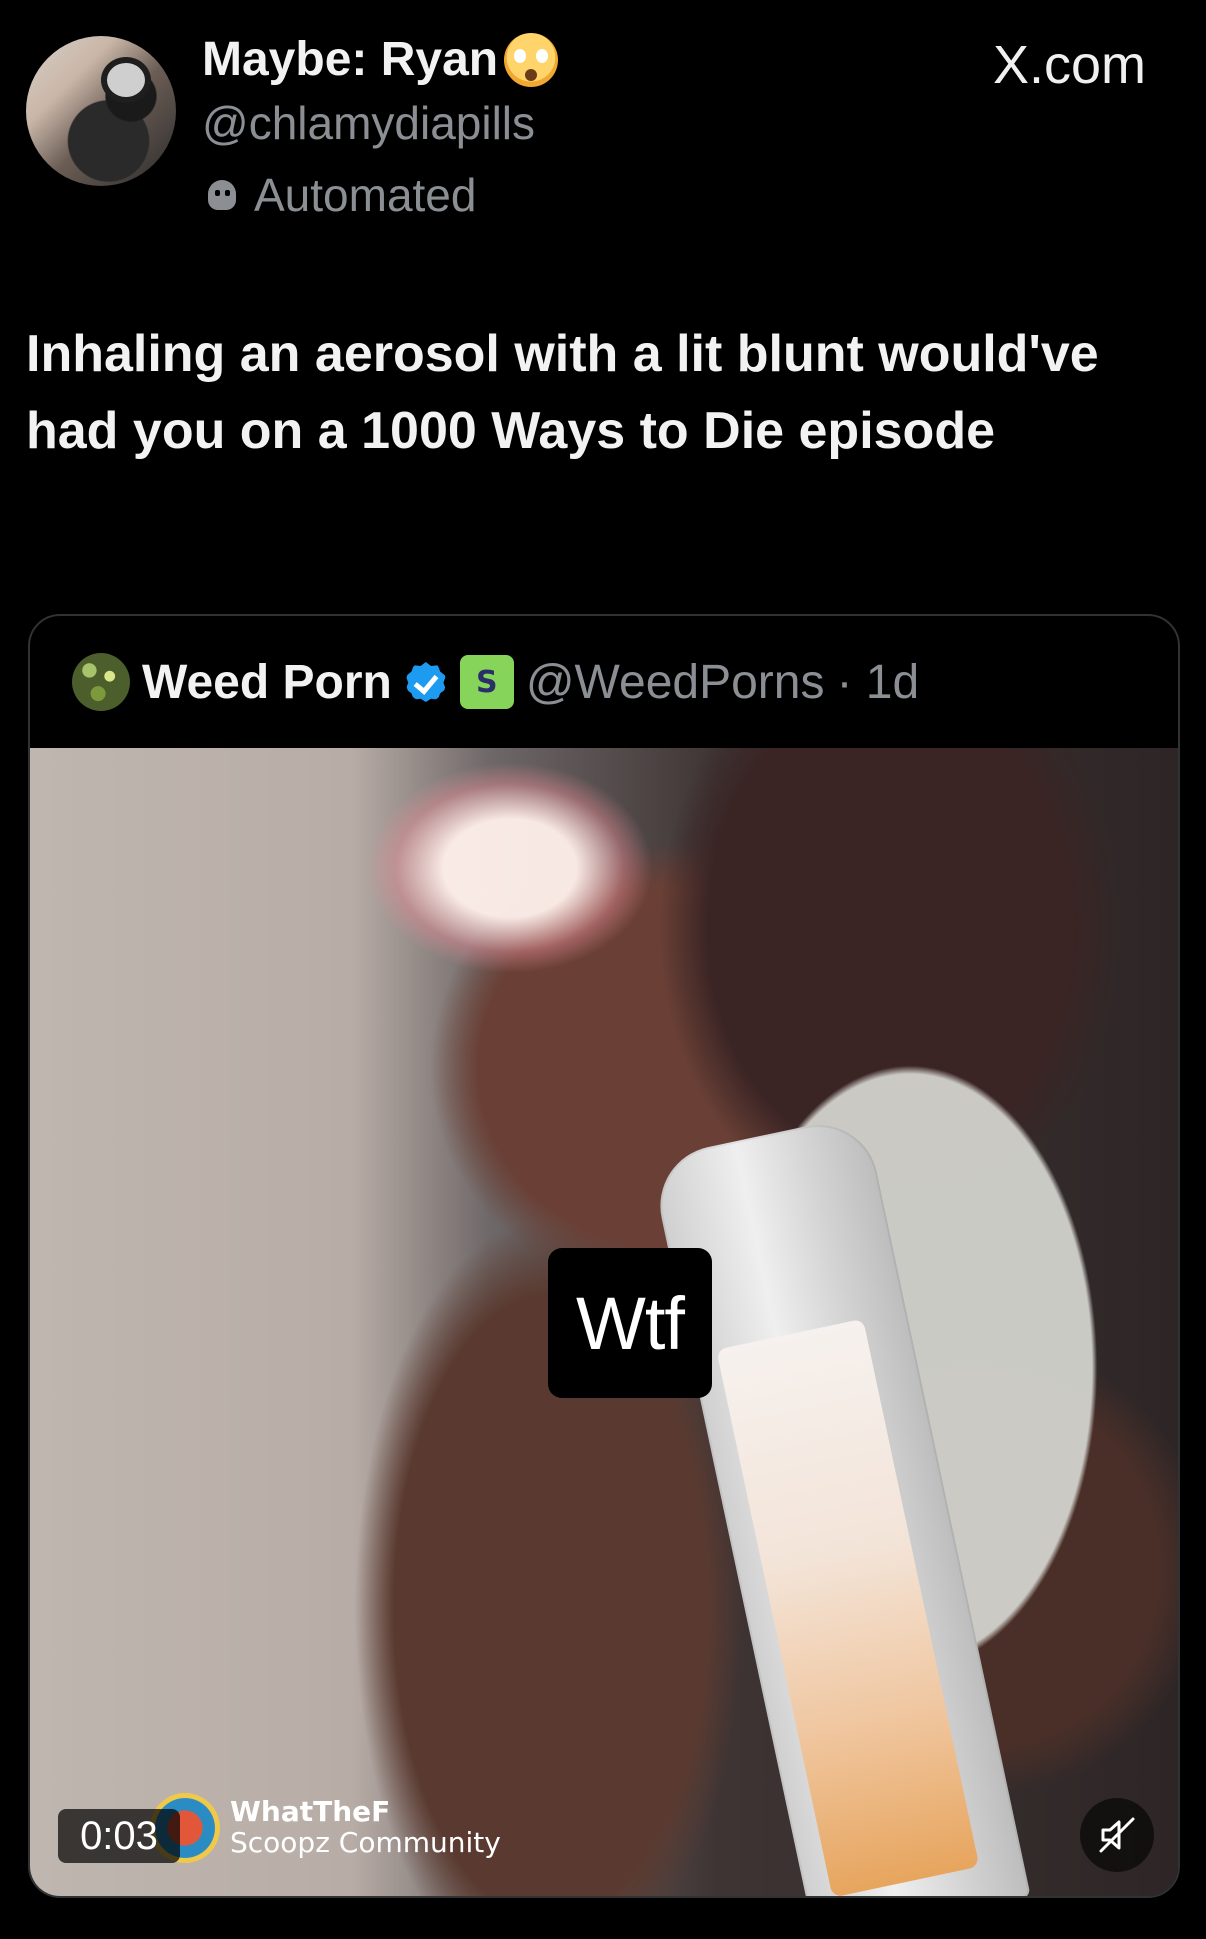 This screenshot has width=1206, height=1939. Describe the element at coordinates (1069, 65) in the screenshot. I see `site-label: X.com` at that location.